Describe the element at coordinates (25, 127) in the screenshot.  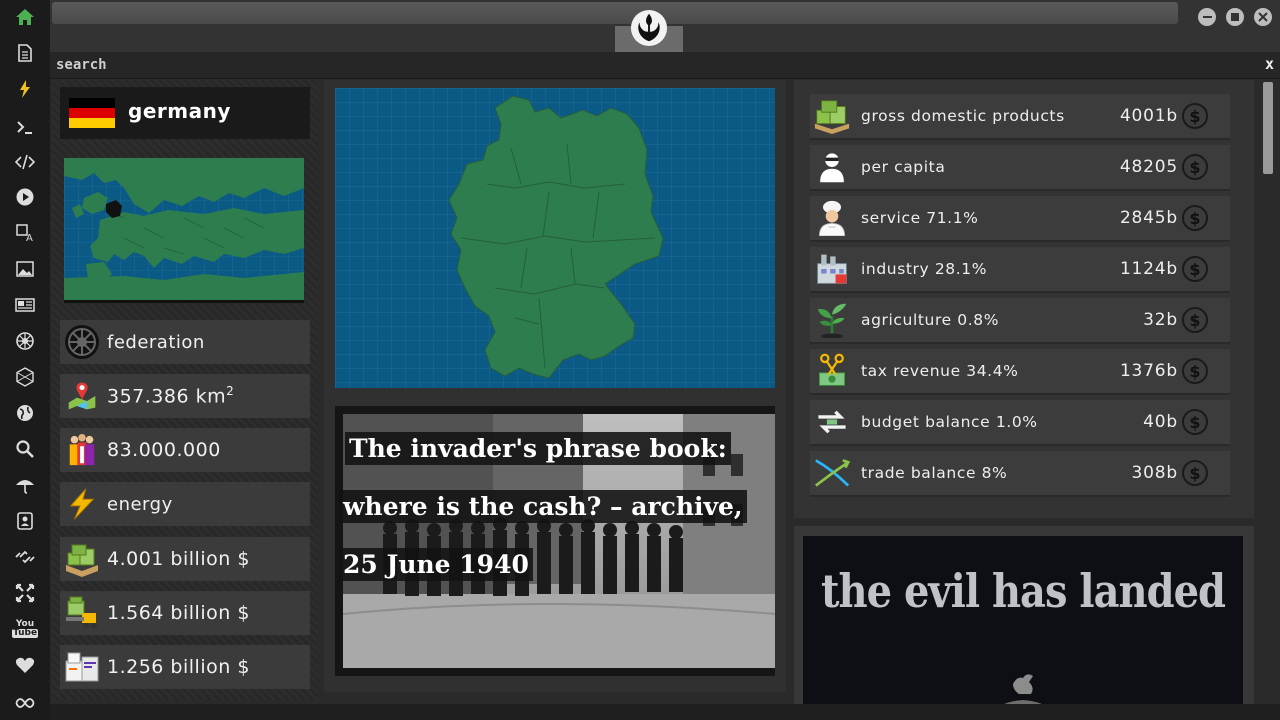
I see `terminal-icon` at that location.